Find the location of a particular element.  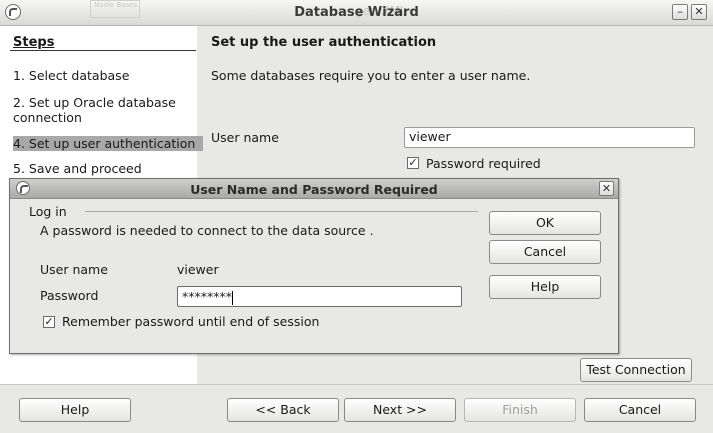

steps-divider is located at coordinates (103, 50).